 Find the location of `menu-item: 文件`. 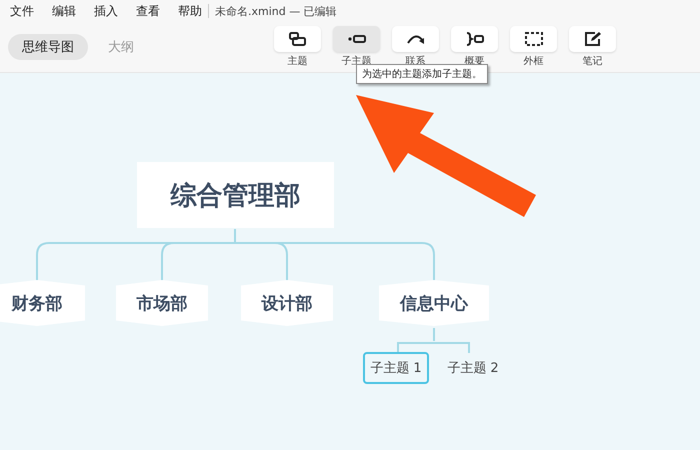

menu-item: 文件 is located at coordinates (22, 11).